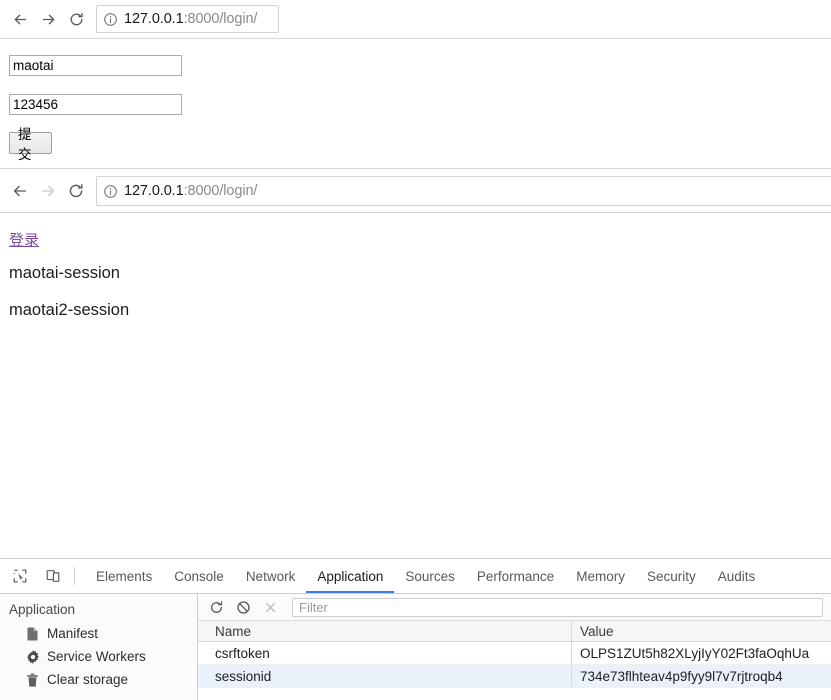  I want to click on cookie-value: 734e73flhteav4p9fyy9l7v7rjtroqb4, so click(681, 676).